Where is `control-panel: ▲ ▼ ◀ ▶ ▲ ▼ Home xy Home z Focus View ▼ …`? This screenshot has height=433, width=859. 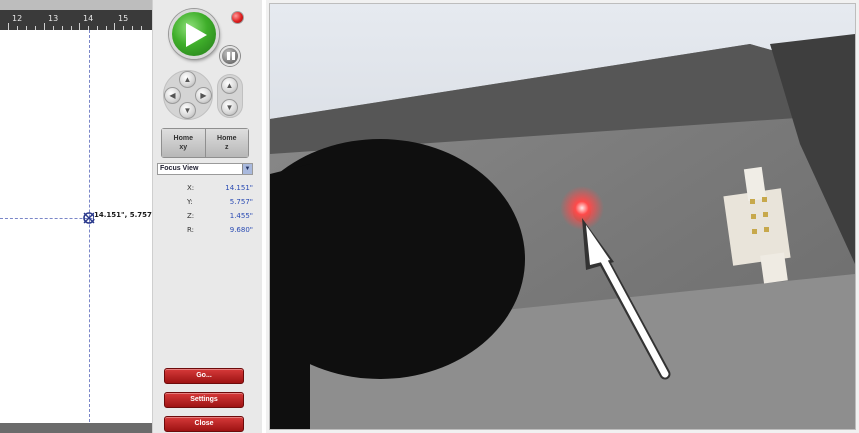 control-panel: ▲ ▼ ◀ ▶ ▲ ▼ Home xy Home z Focus View ▼ … is located at coordinates (207, 216).